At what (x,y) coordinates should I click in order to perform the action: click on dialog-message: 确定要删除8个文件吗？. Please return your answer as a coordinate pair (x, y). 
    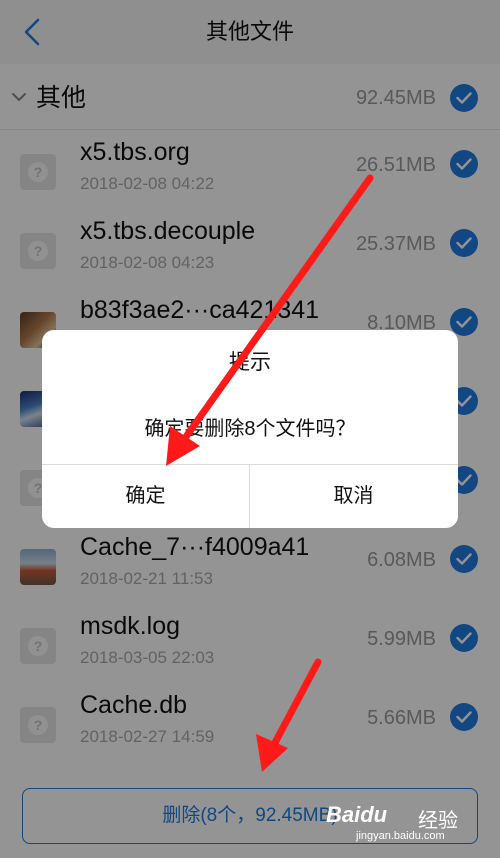
    Looking at the image, I should click on (250, 429).